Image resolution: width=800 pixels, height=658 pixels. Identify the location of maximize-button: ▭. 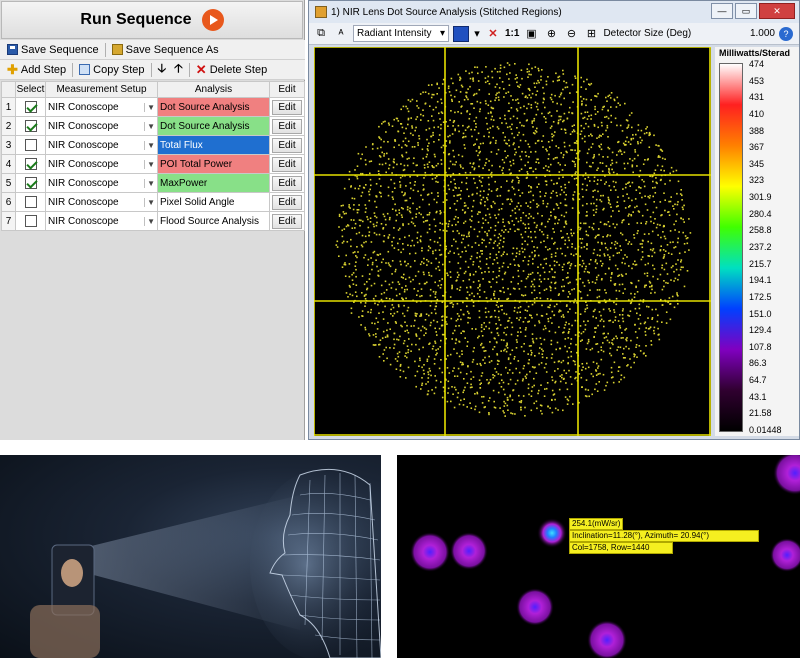
(746, 11).